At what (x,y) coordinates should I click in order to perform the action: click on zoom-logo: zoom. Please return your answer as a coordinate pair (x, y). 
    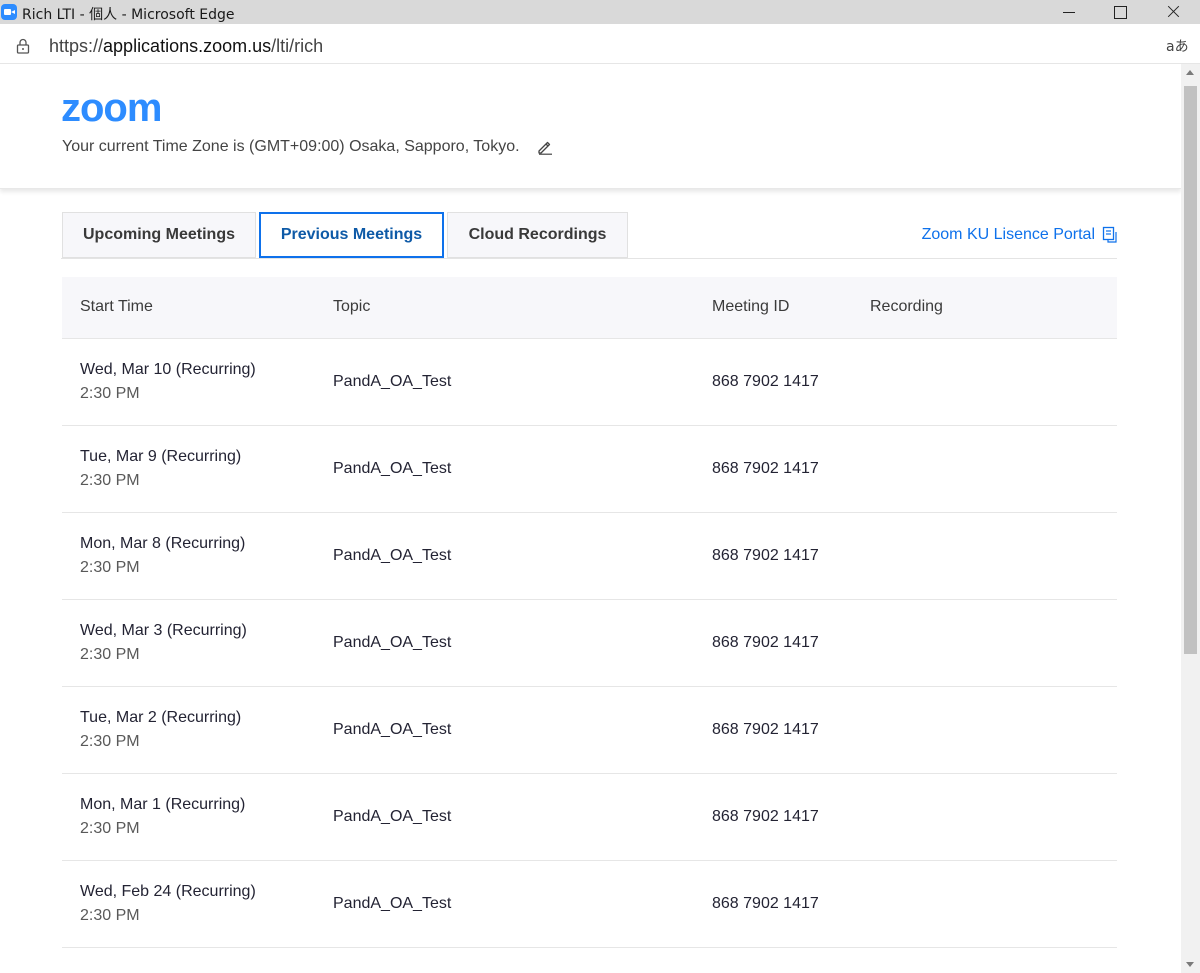
    Looking at the image, I should click on (111, 108).